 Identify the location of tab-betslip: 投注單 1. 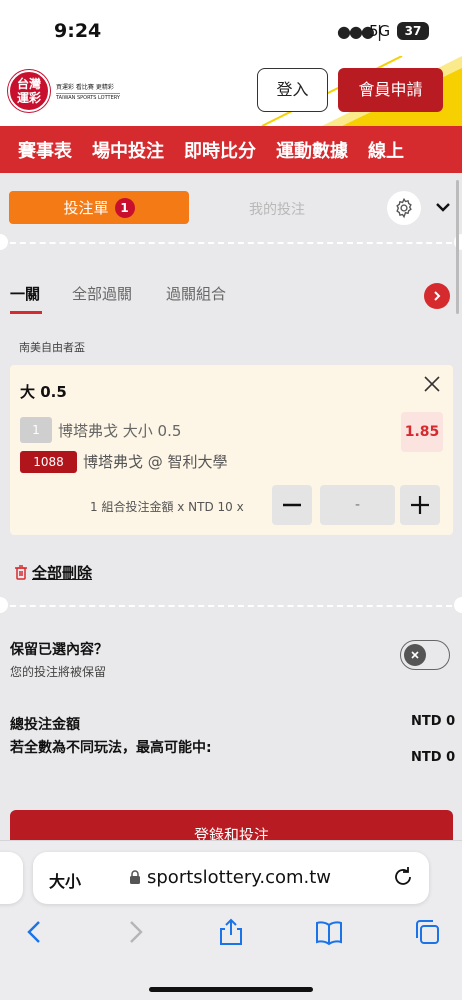
(99, 207).